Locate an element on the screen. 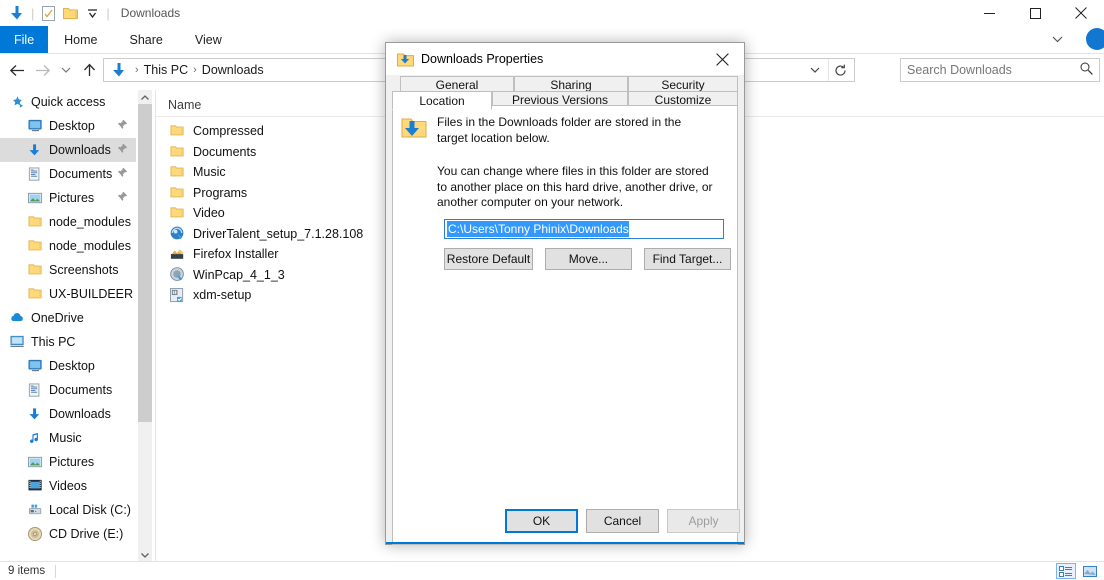 This screenshot has width=1104, height=580. table-row: Firefox Installer is located at coordinates (223, 254).